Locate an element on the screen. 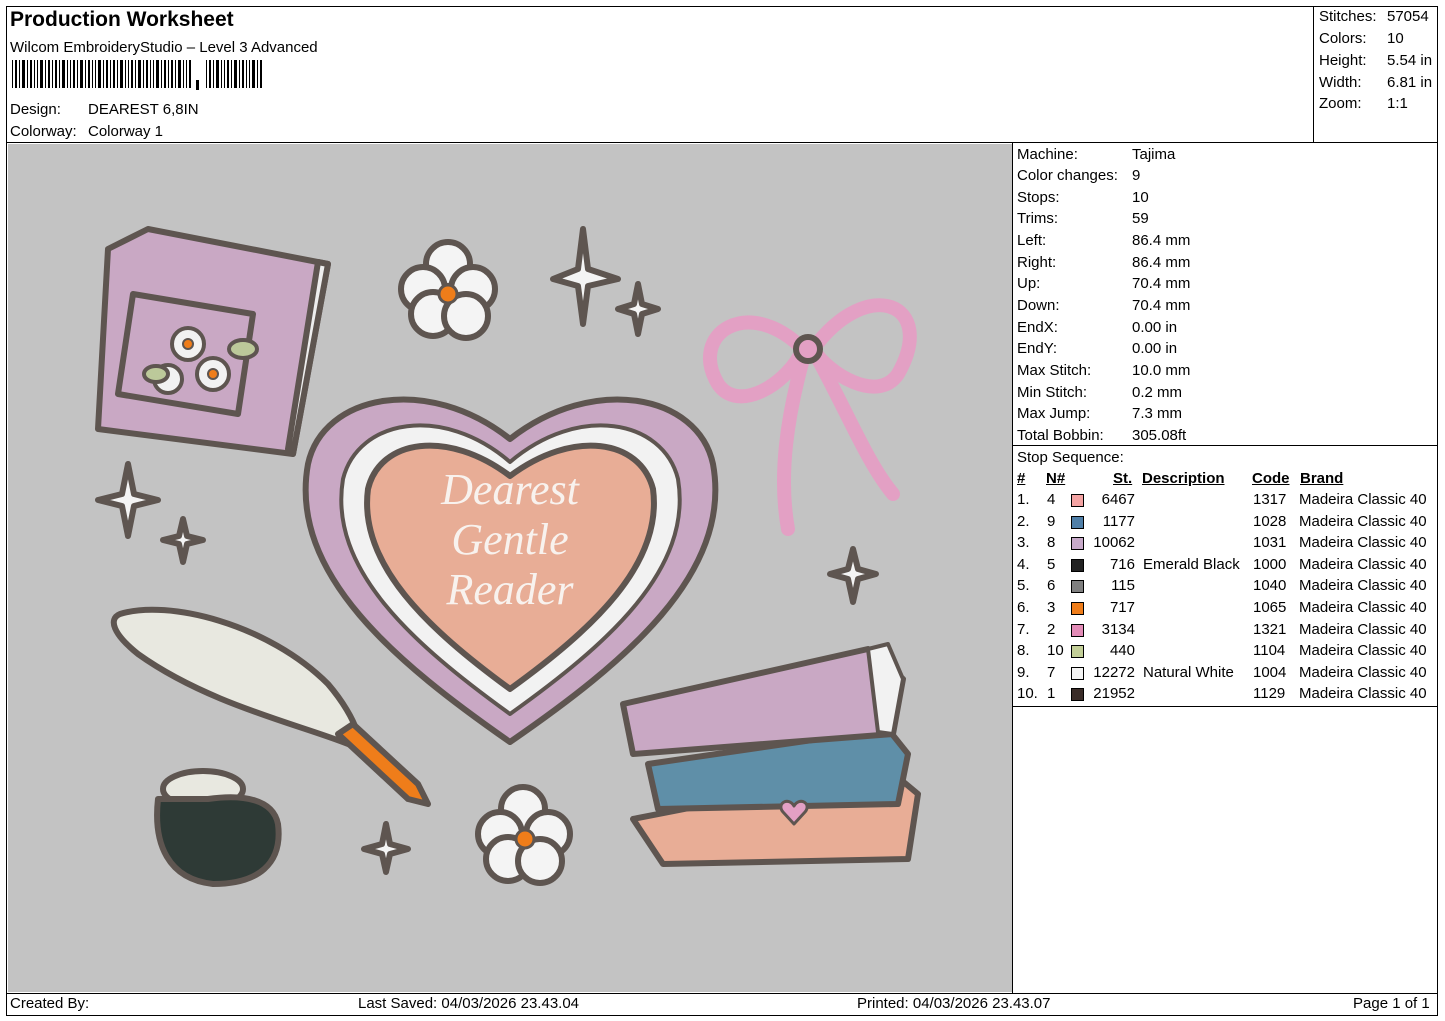 The height and width of the screenshot is (1021, 1445). row-index: 10. is located at coordinates (1027, 694).